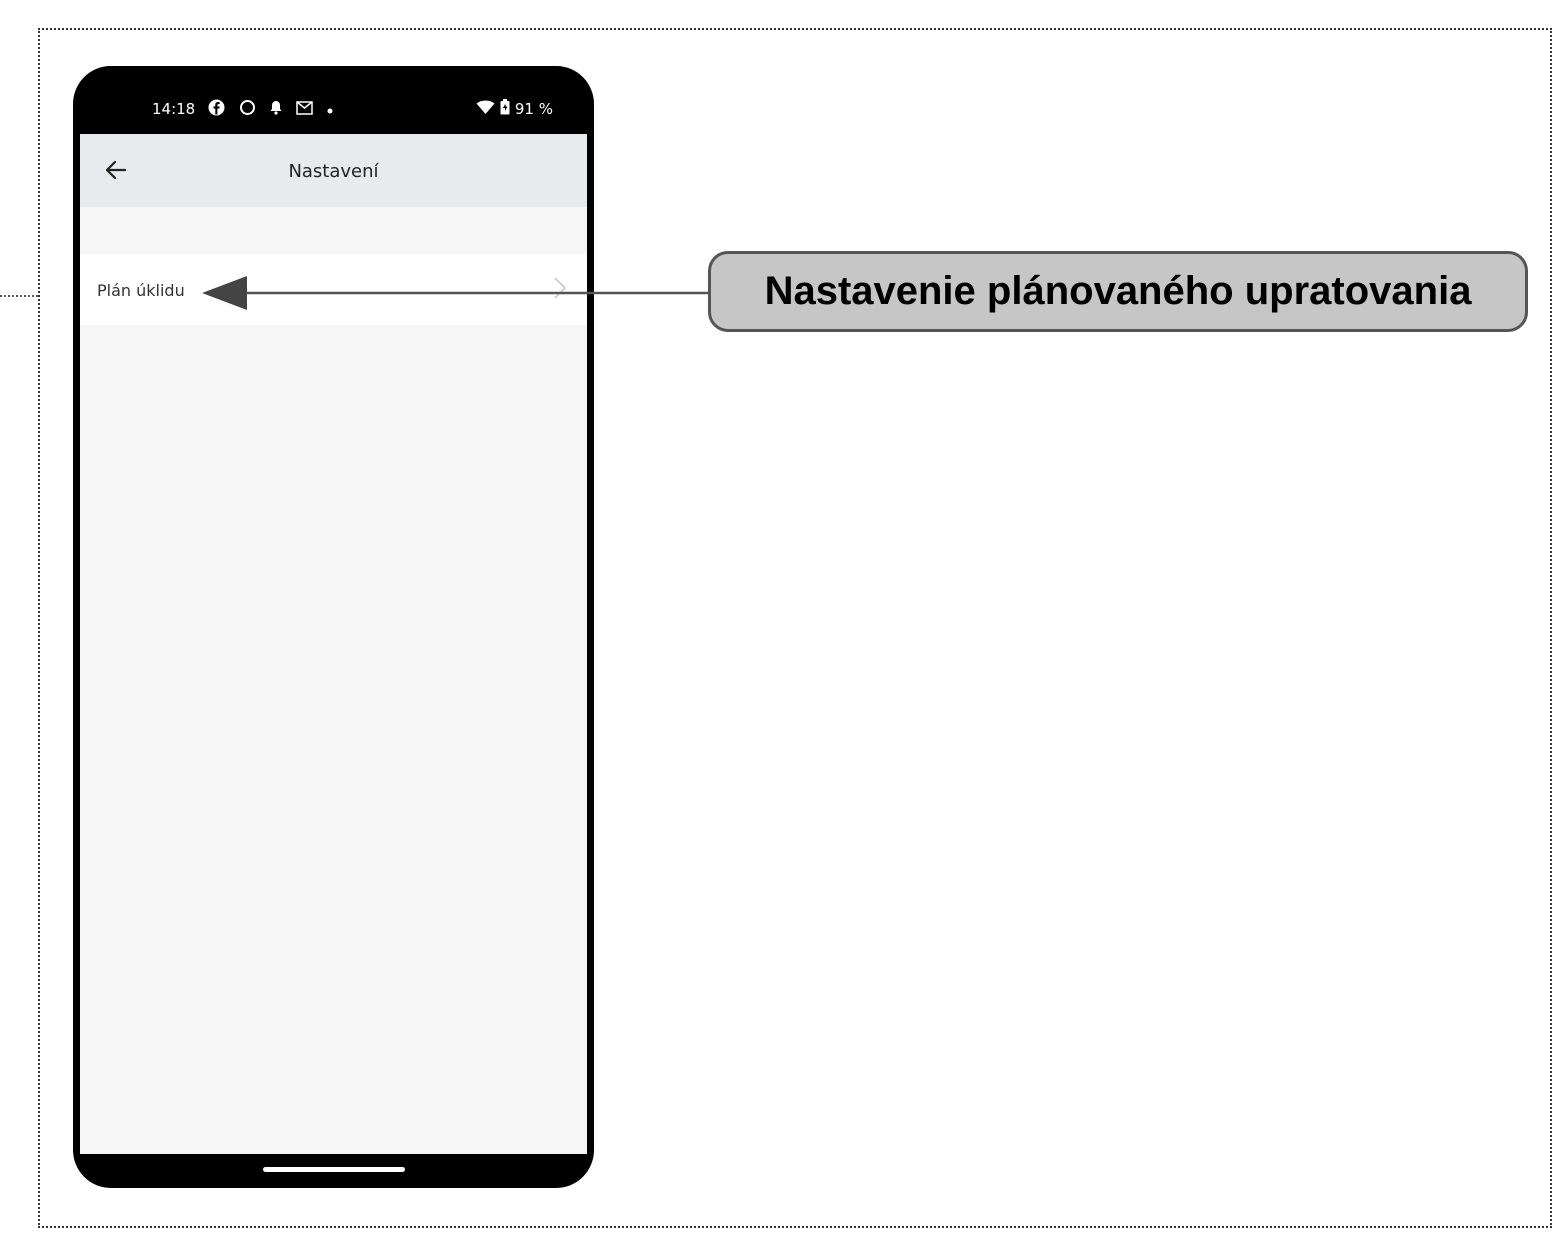  I want to click on status-icons-right: 91 %, so click(514, 108).